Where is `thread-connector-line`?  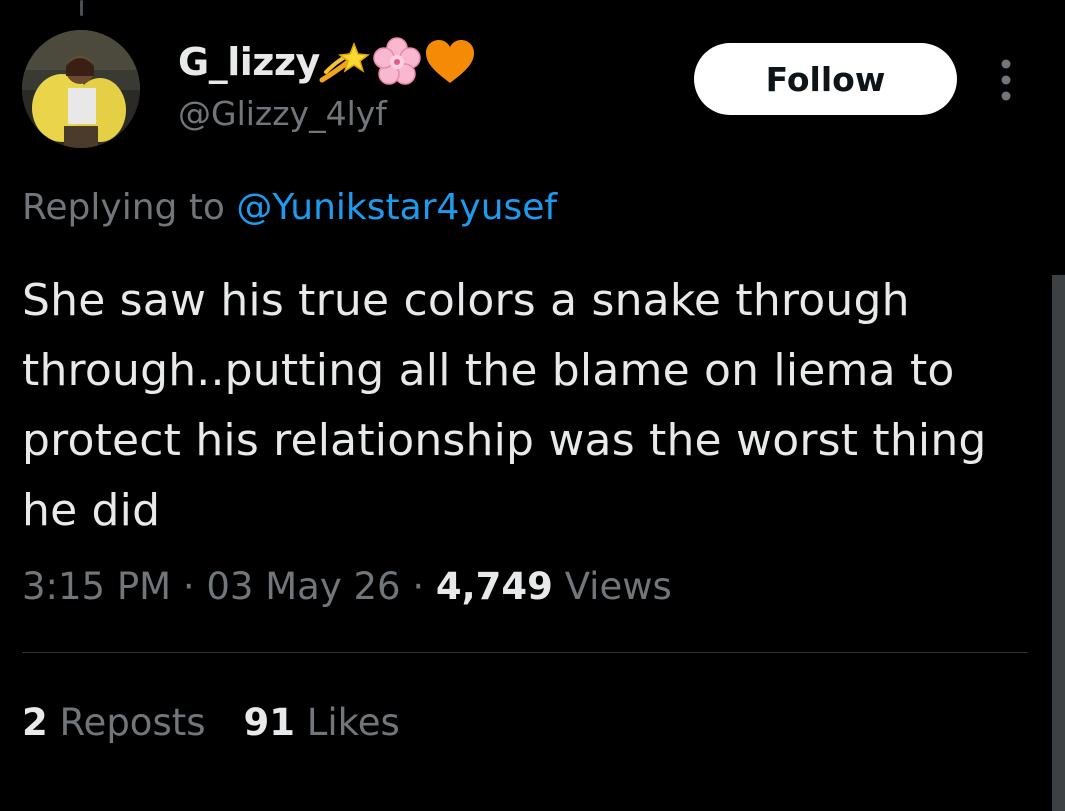
thread-connector-line is located at coordinates (81, 8).